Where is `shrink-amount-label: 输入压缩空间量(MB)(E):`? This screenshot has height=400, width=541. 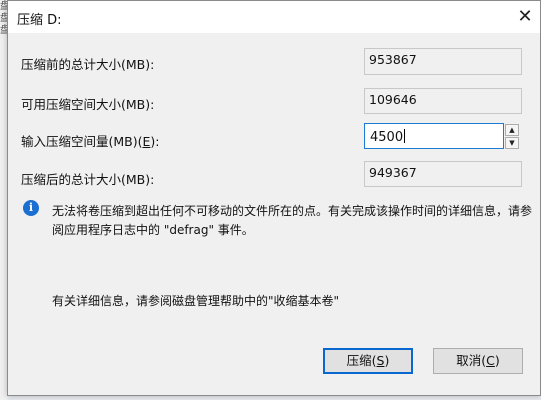 shrink-amount-label: 输入压缩空间量(MB)(E): is located at coordinates (90, 141).